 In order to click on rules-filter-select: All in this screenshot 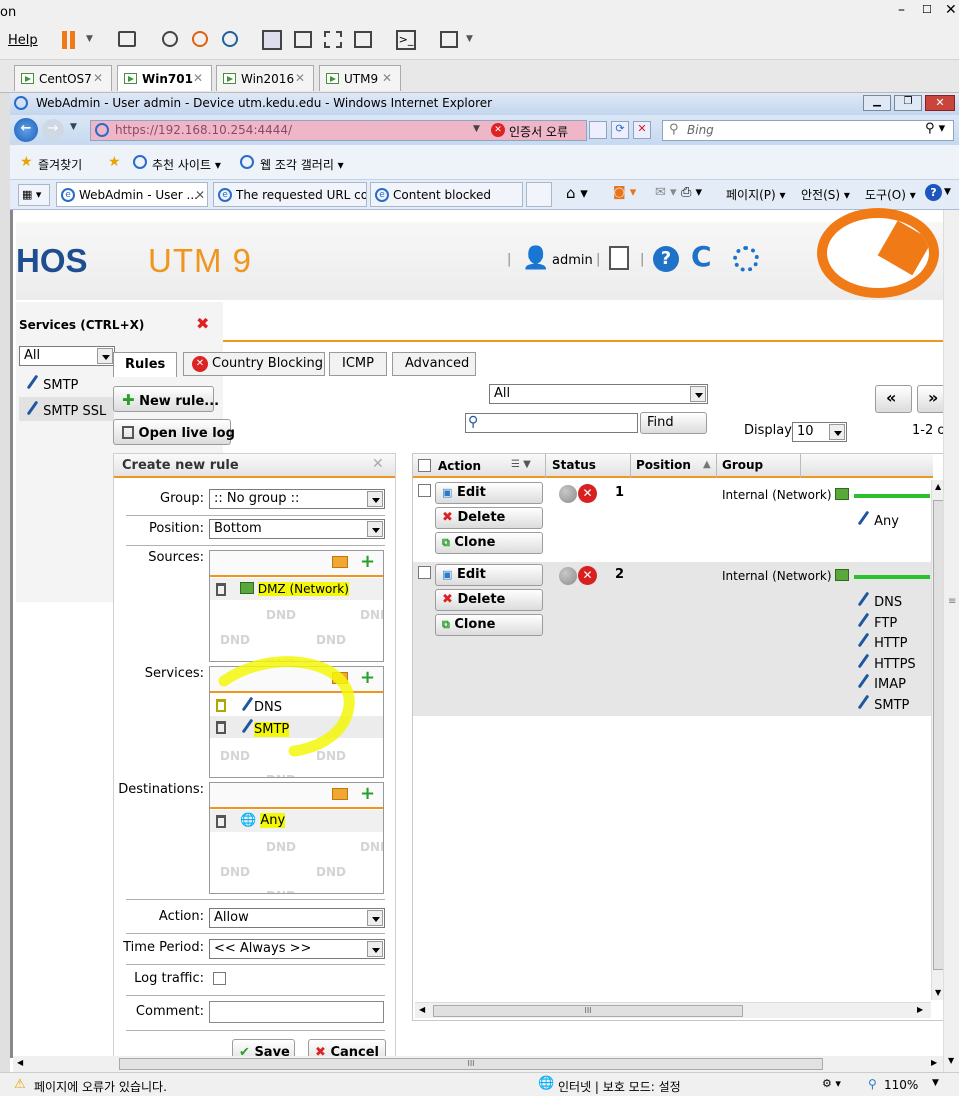, I will do `click(598, 394)`.